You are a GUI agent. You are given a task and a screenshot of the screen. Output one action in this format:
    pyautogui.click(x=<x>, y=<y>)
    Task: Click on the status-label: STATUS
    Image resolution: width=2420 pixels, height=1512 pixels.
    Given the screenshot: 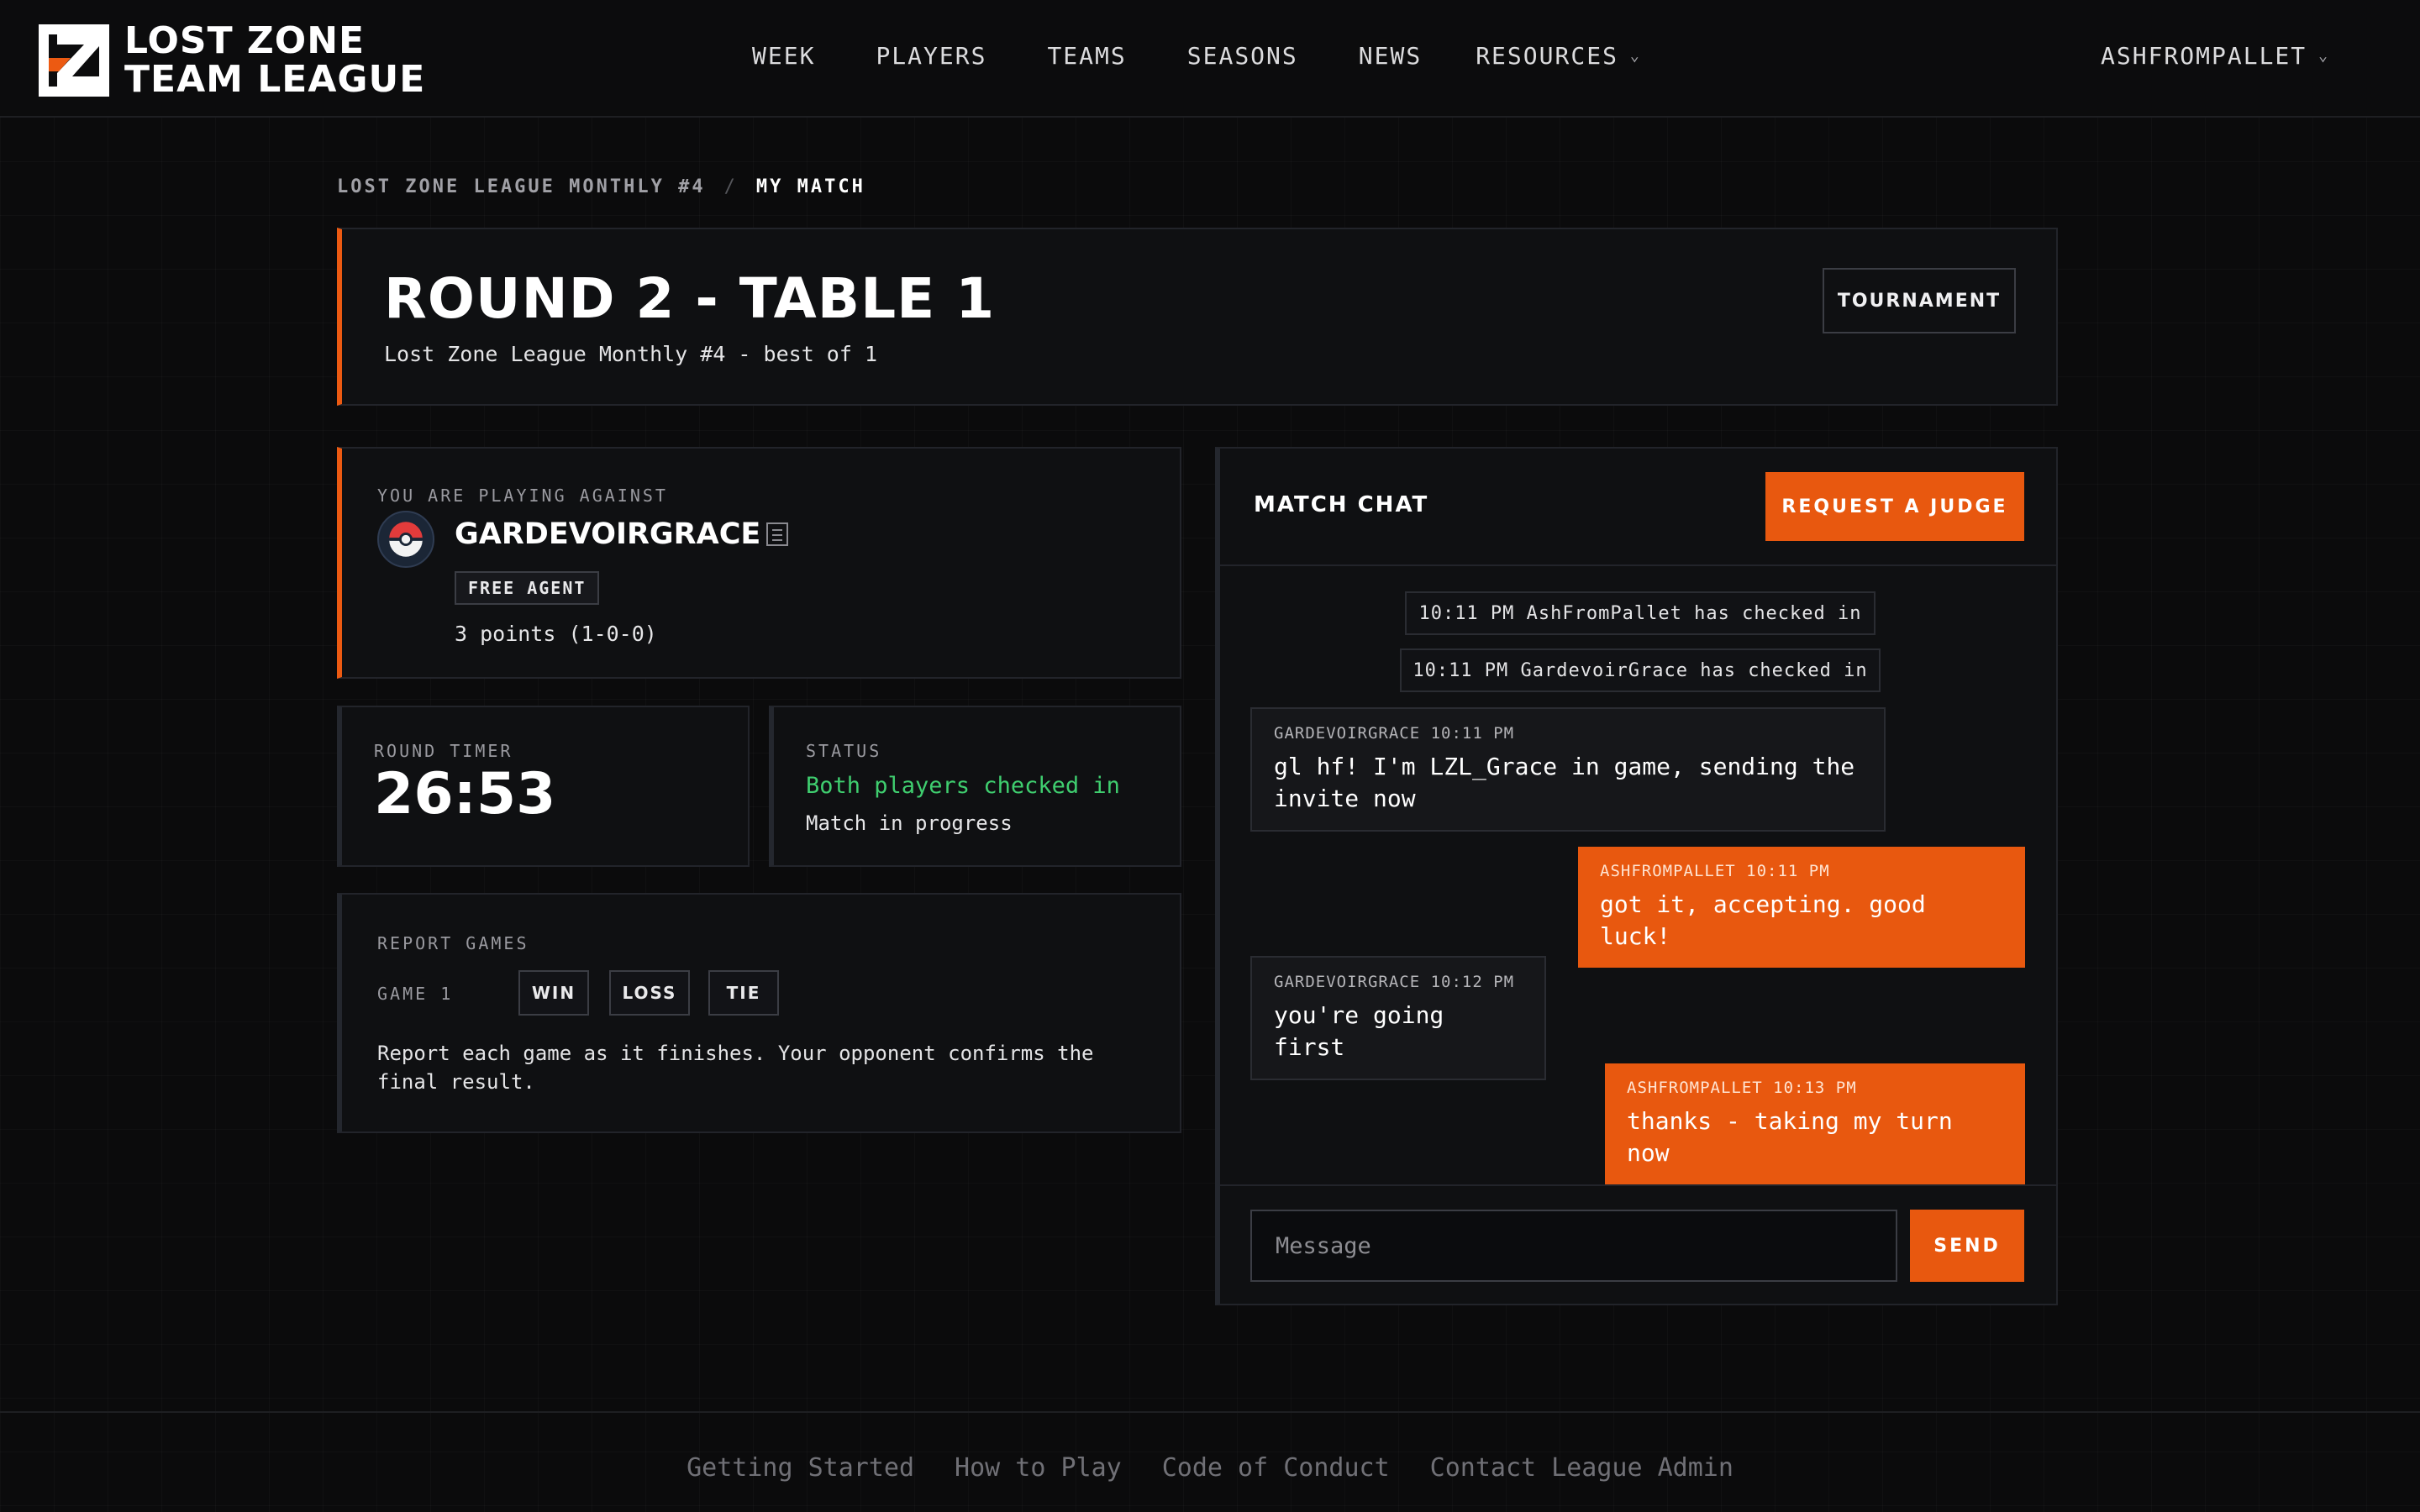 What is the action you would take?
    pyautogui.click(x=844, y=751)
    